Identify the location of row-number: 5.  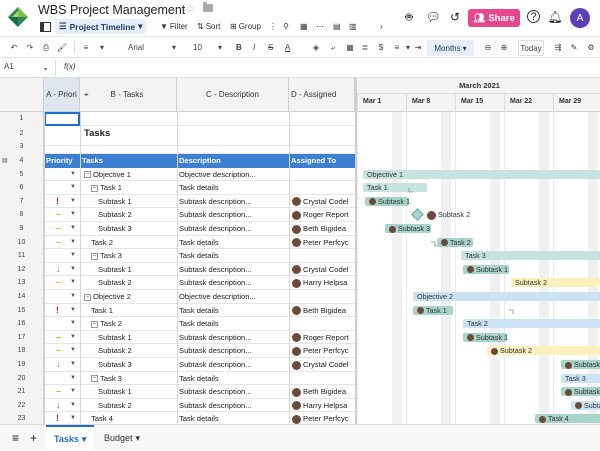
(22, 174).